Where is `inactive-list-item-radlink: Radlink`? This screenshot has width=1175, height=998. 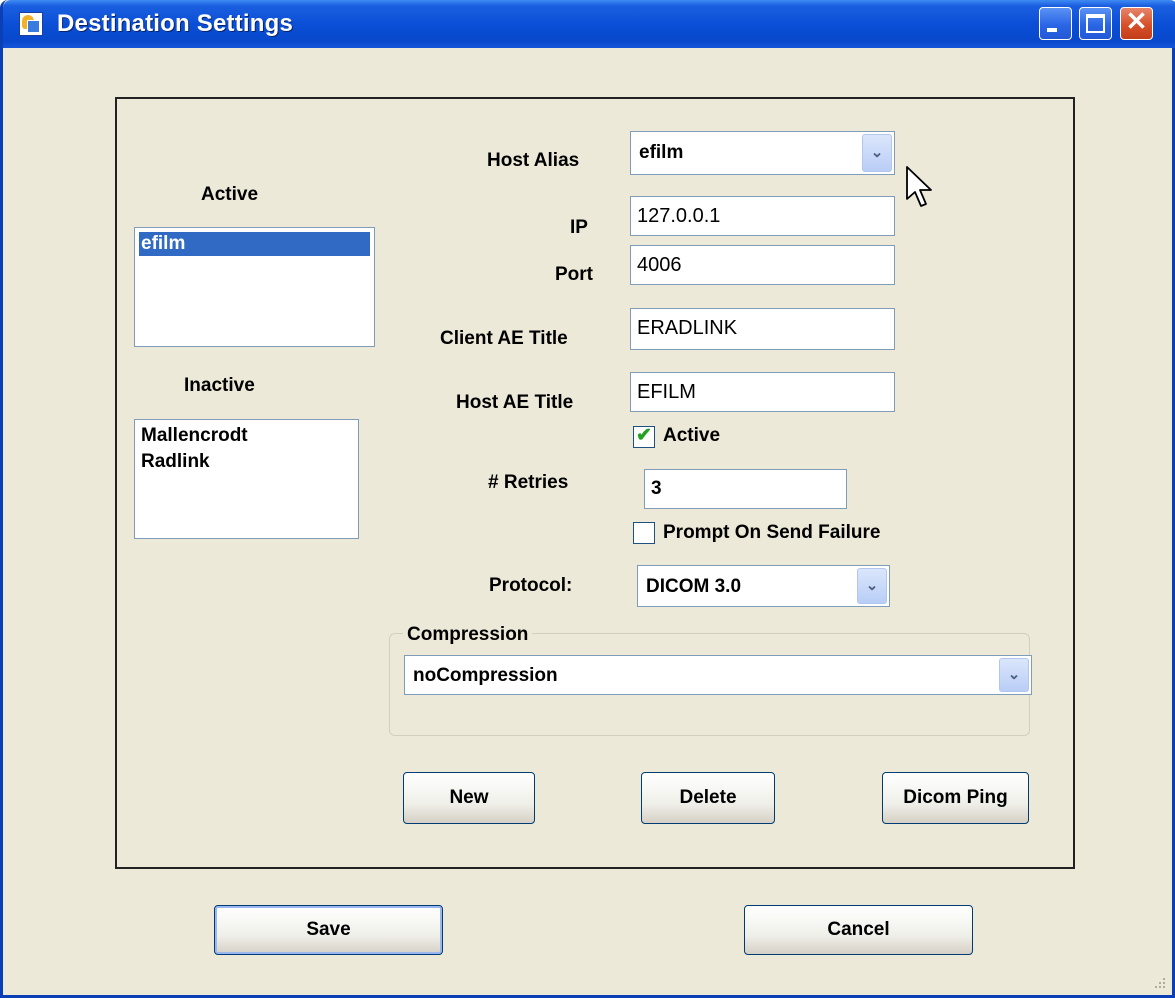 inactive-list-item-radlink: Radlink is located at coordinates (174, 462).